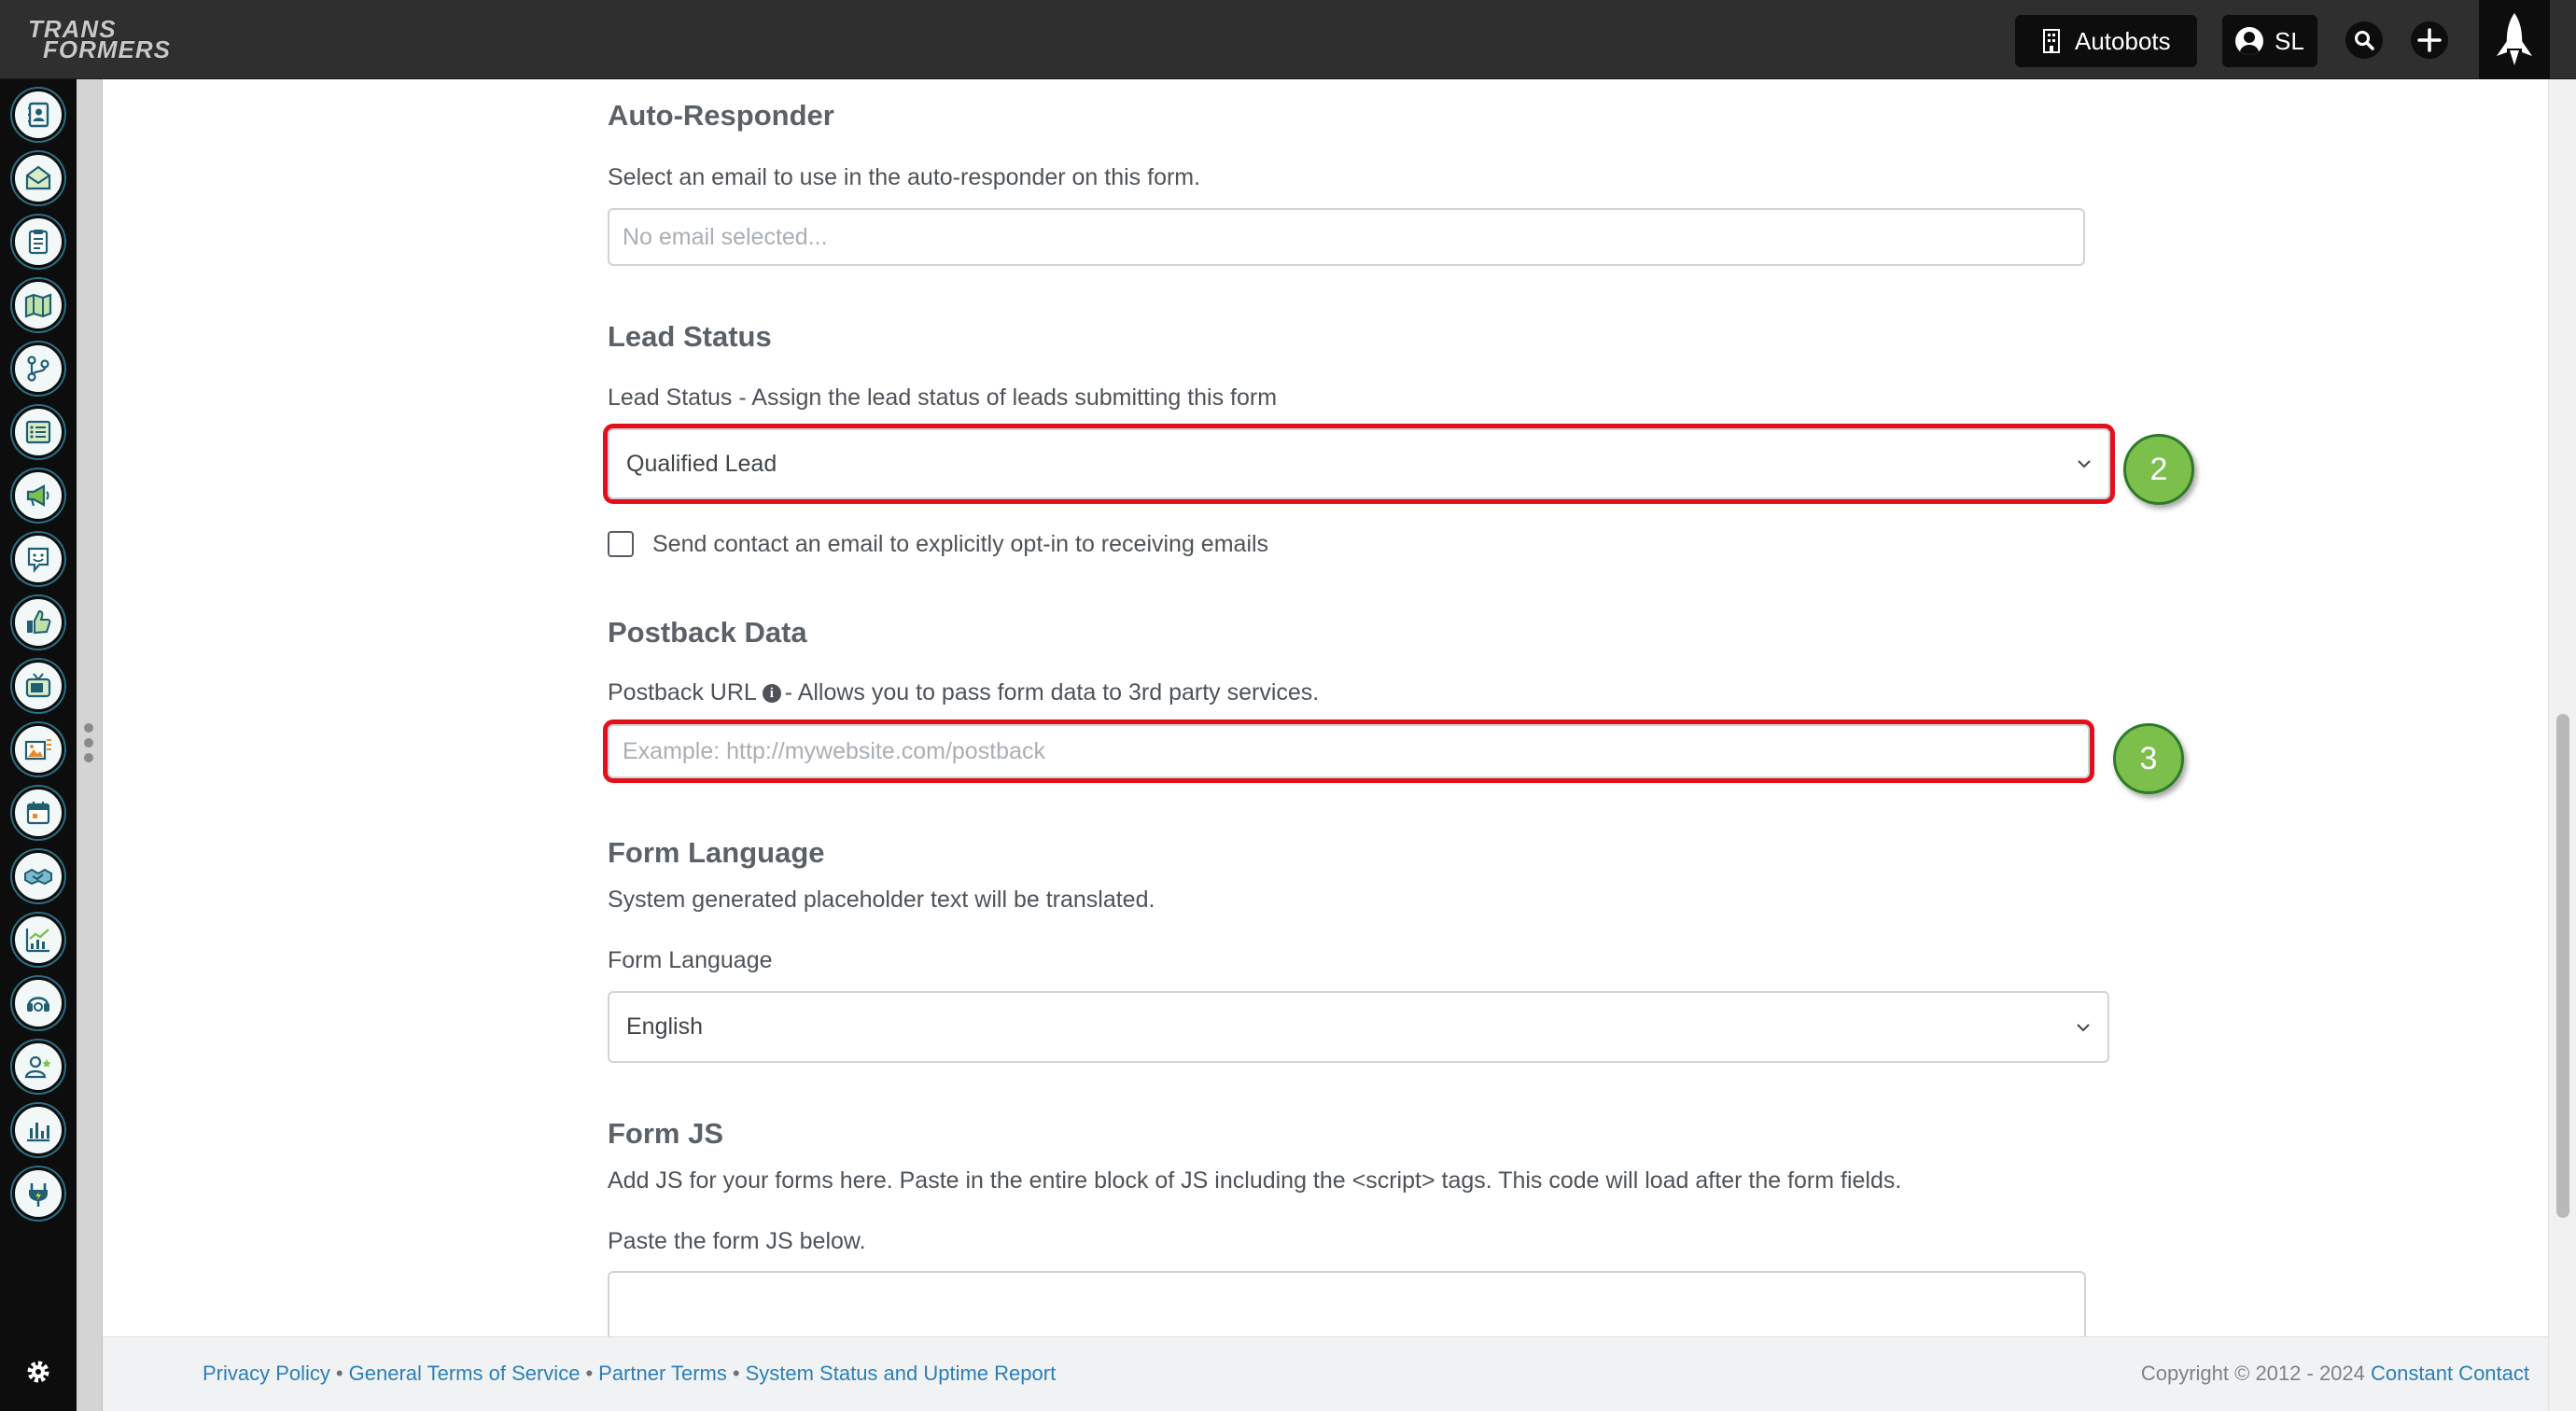 Image resolution: width=2576 pixels, height=1411 pixels. I want to click on form-language-select: English, so click(1358, 1027).